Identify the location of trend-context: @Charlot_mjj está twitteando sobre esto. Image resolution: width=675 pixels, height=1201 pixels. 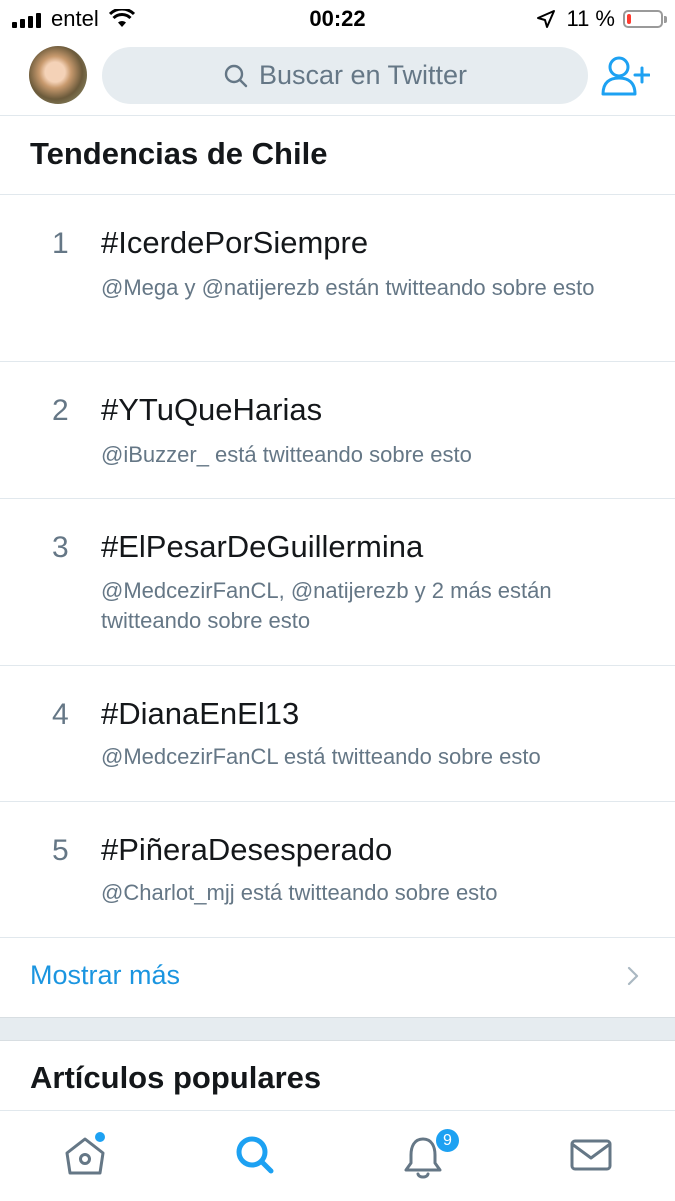
(299, 892).